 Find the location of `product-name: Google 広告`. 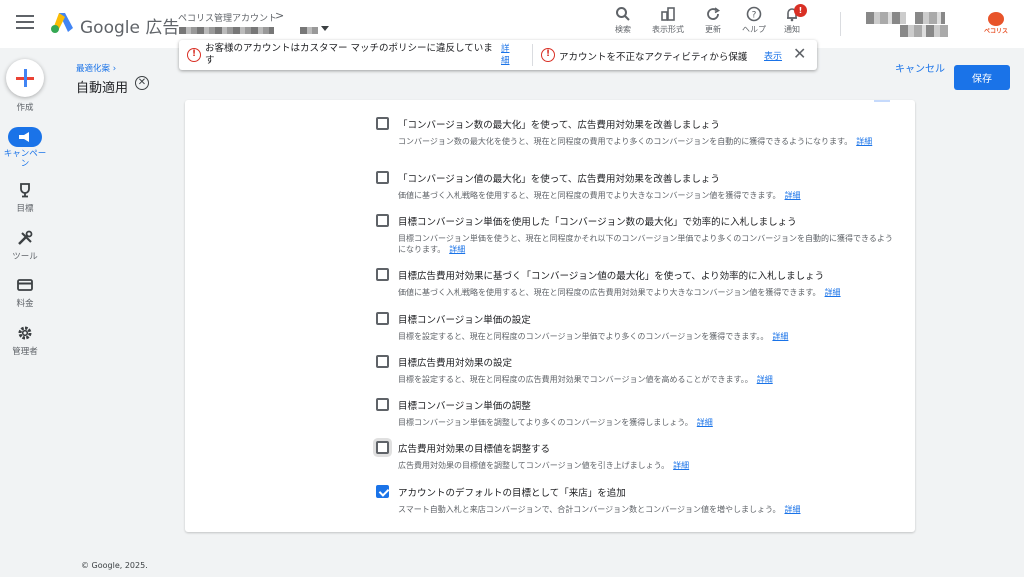

product-name: Google 広告 is located at coordinates (130, 28).